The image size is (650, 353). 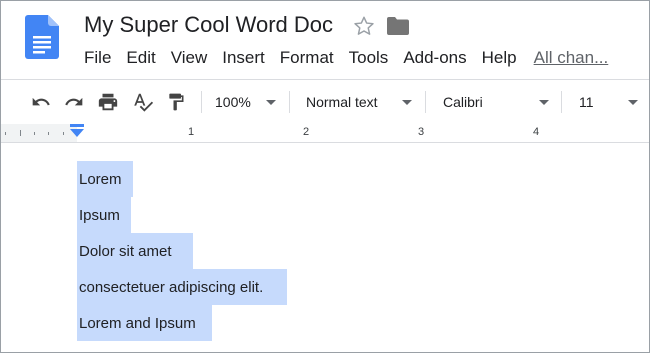 What do you see at coordinates (104, 215) in the screenshot?
I see `selected-text-line: Ipsum` at bounding box center [104, 215].